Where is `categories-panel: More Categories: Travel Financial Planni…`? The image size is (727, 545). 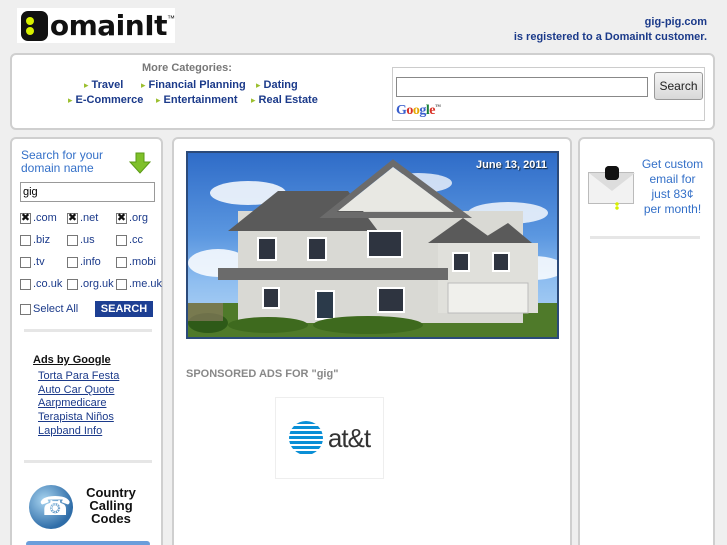 categories-panel: More Categories: Travel Financial Planni… is located at coordinates (362, 91).